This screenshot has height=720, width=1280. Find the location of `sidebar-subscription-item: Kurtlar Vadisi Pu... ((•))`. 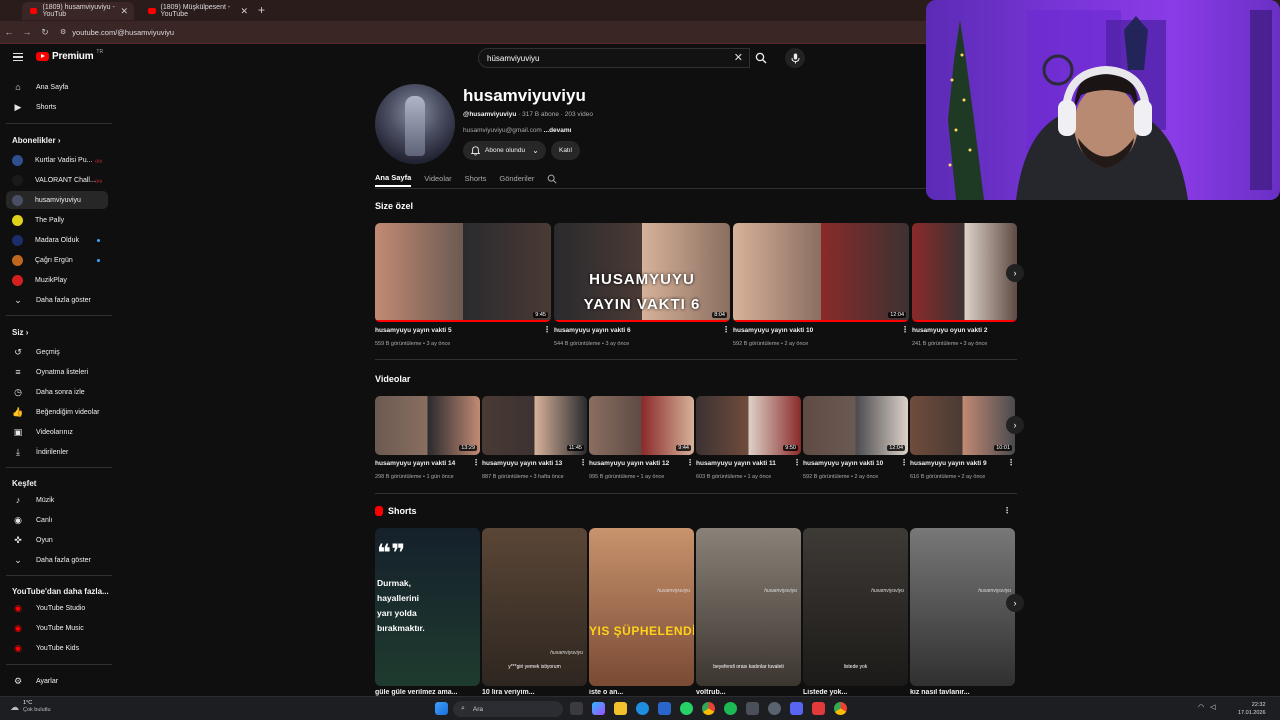

sidebar-subscription-item: Kurtlar Vadisi Pu... ((•)) is located at coordinates (57, 160).